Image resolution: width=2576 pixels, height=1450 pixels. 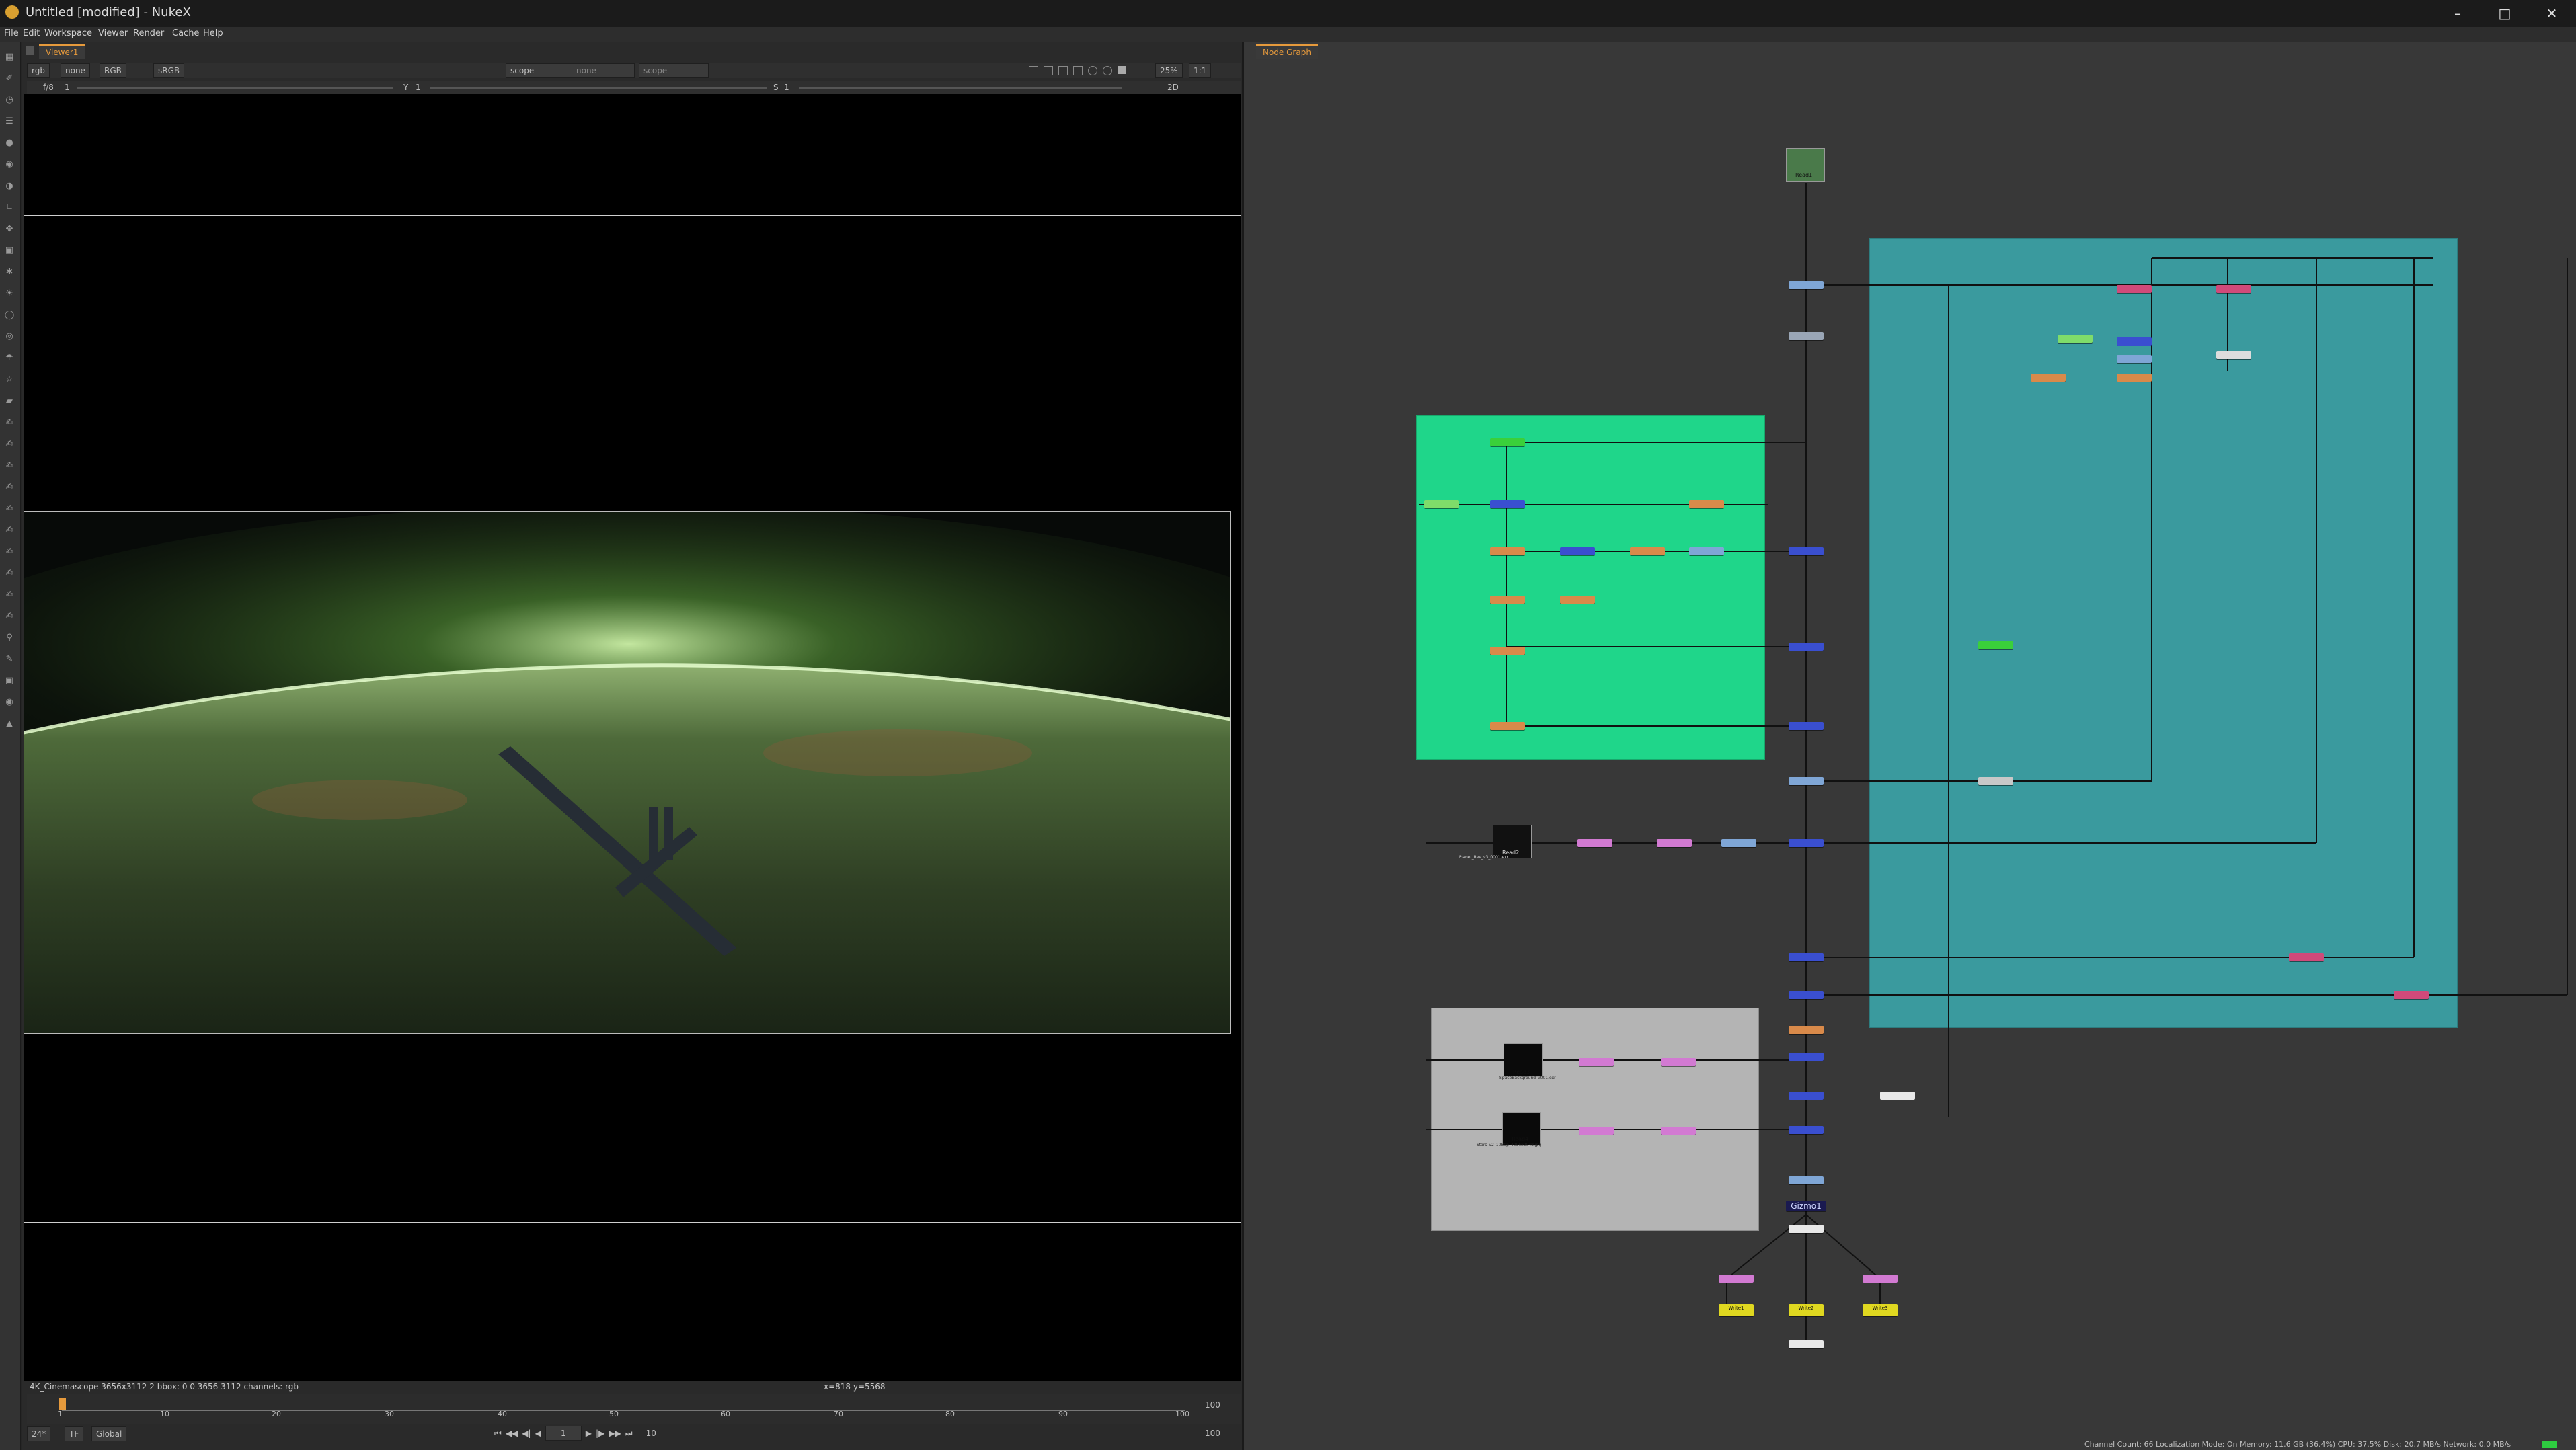 What do you see at coordinates (9, 294) in the screenshot?
I see `deep-tools-icon: ☀` at bounding box center [9, 294].